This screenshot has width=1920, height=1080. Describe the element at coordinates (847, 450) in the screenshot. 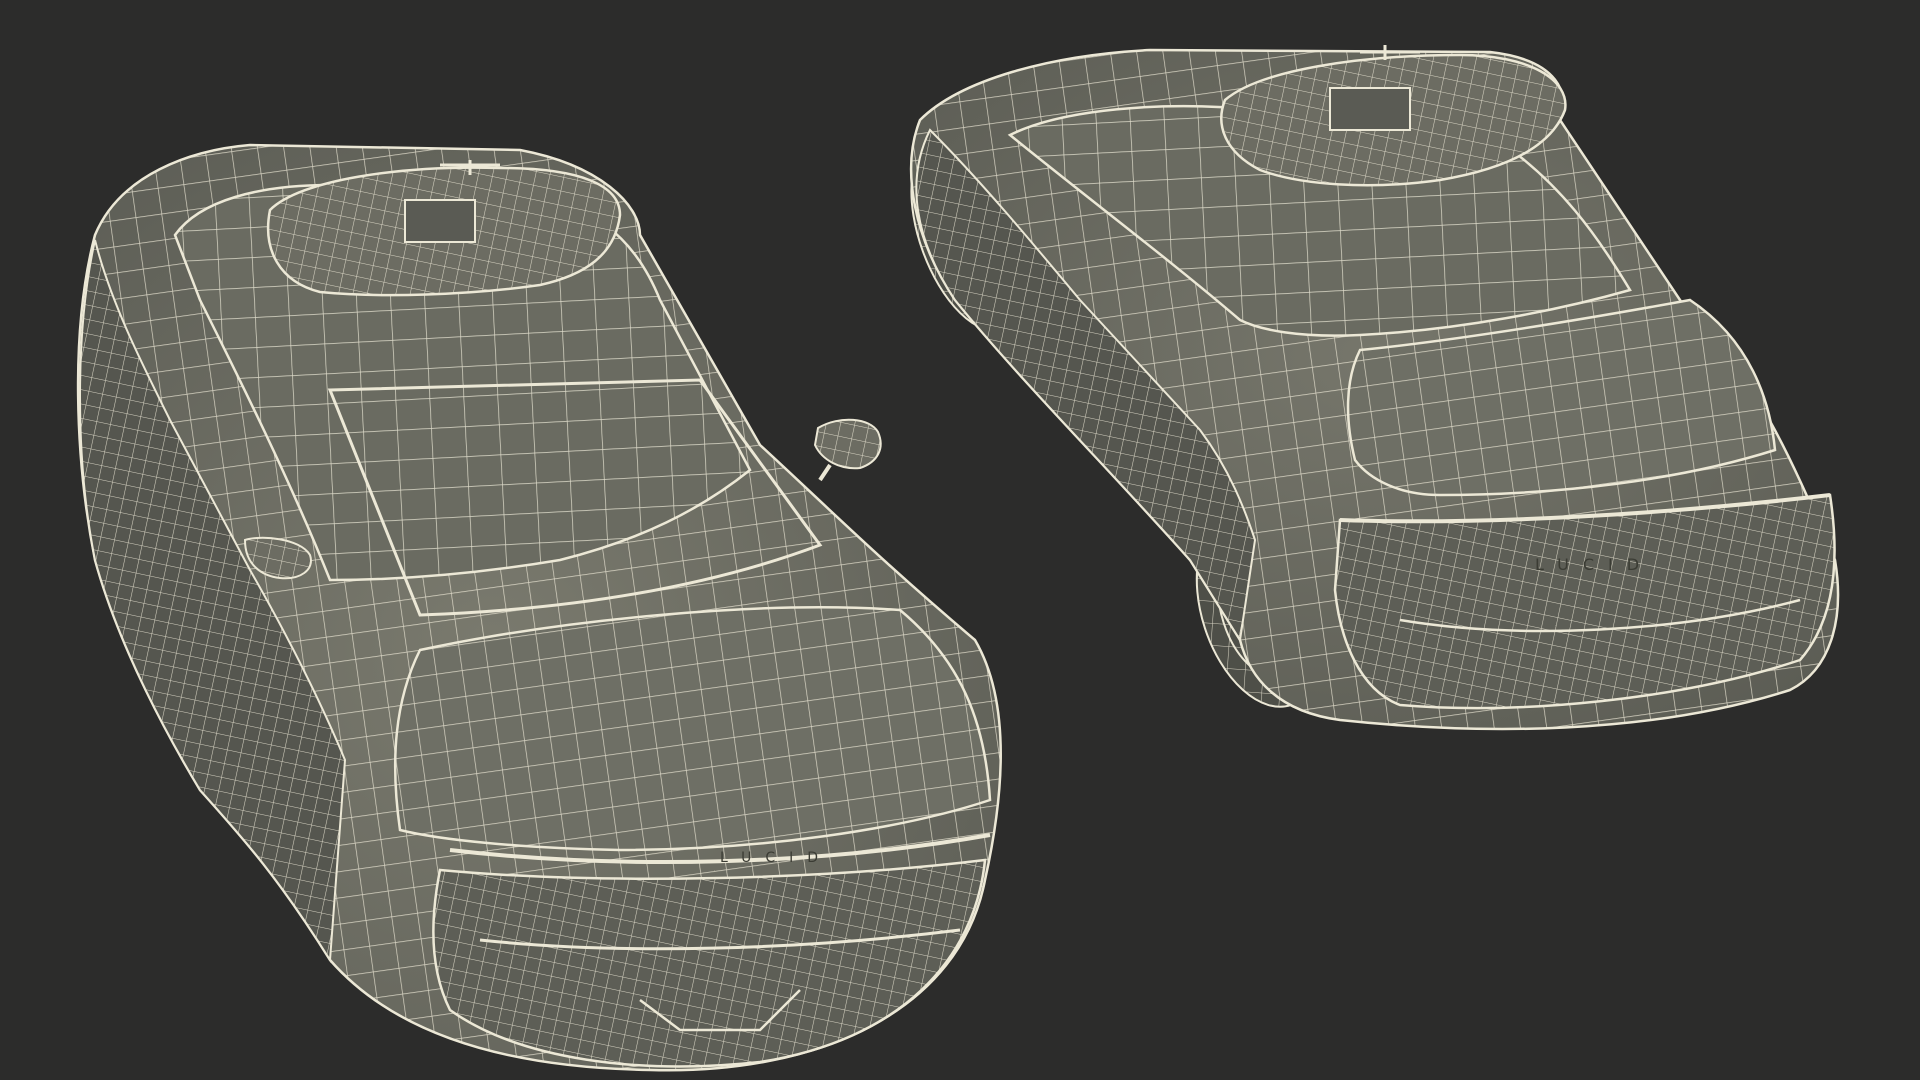

I see `right-side-mirror` at that location.